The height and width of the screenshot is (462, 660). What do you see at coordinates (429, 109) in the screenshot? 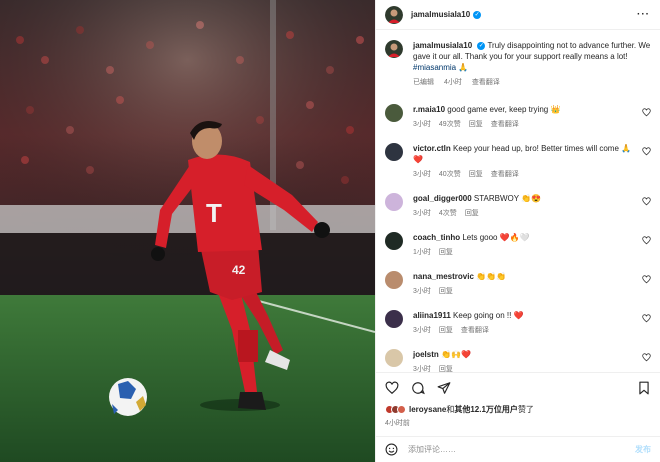
I see `commenter-username: r.maia10` at bounding box center [429, 109].